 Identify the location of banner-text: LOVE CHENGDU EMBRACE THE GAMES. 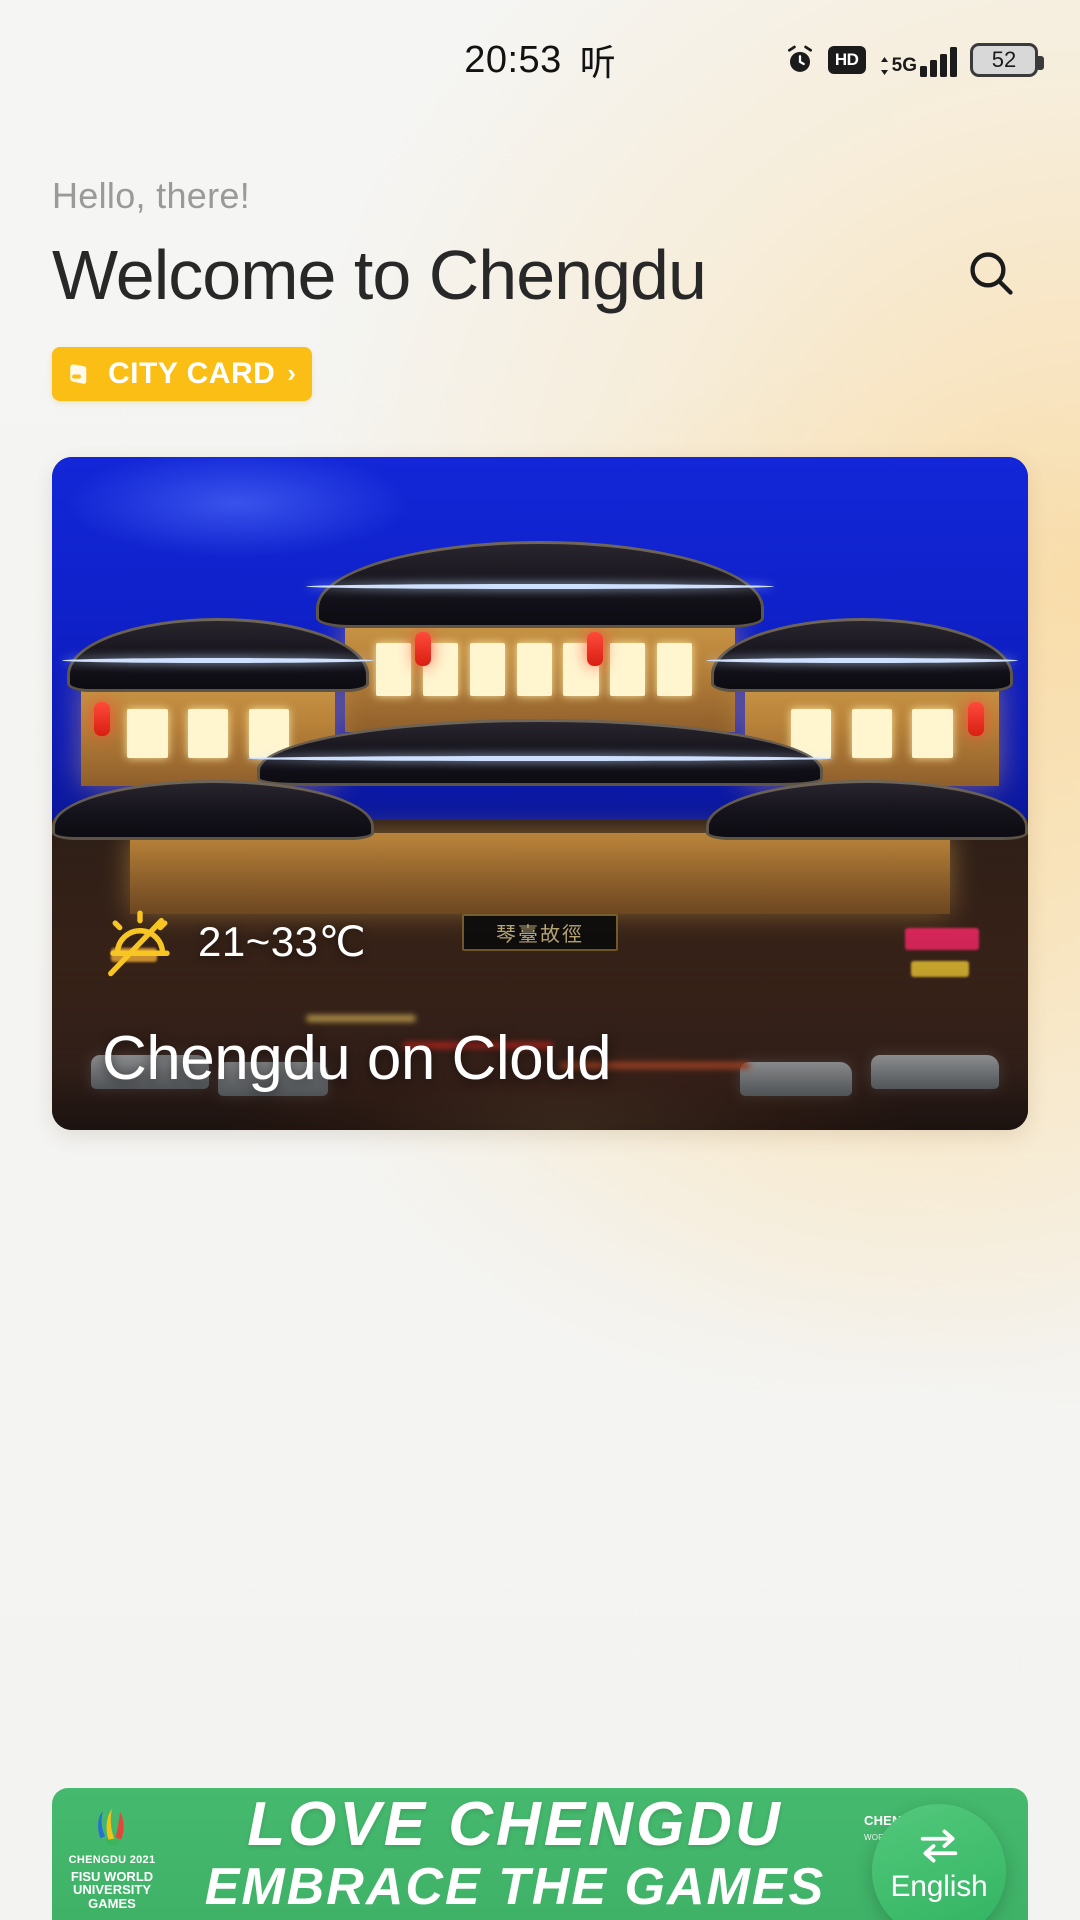
(515, 1852).